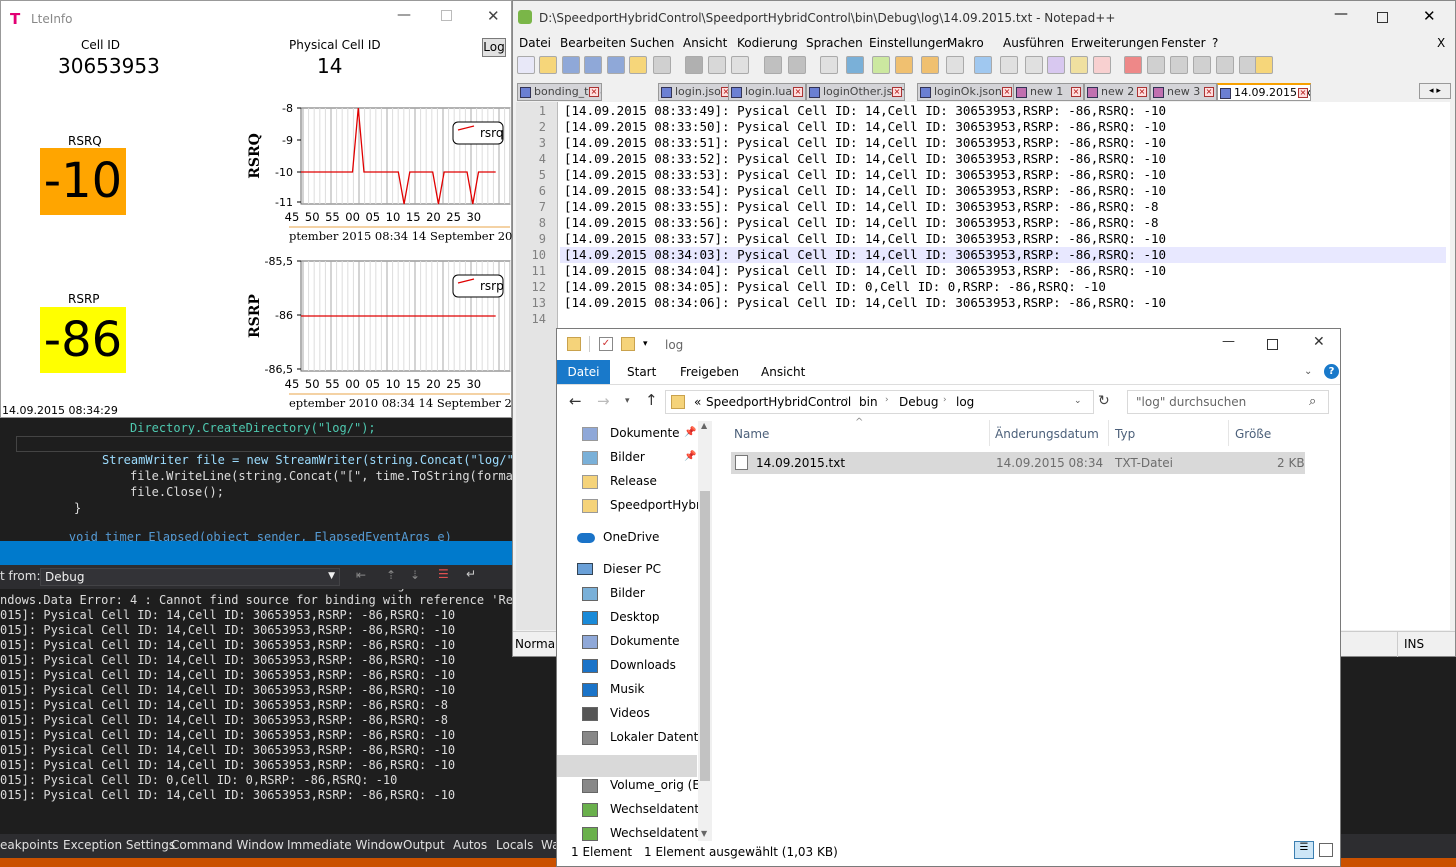 Image resolution: width=1456 pixels, height=867 pixels. What do you see at coordinates (494, 47) in the screenshot?
I see `log-button: Log` at bounding box center [494, 47].